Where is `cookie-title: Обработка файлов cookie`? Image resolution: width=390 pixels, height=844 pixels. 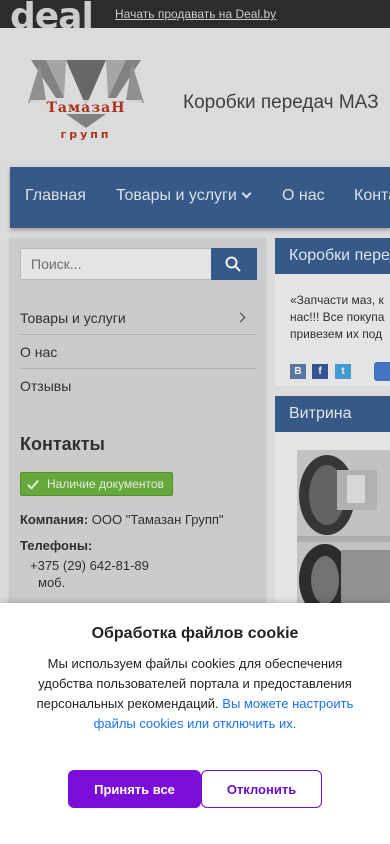 cookie-title: Обработка файлов cookie is located at coordinates (195, 633).